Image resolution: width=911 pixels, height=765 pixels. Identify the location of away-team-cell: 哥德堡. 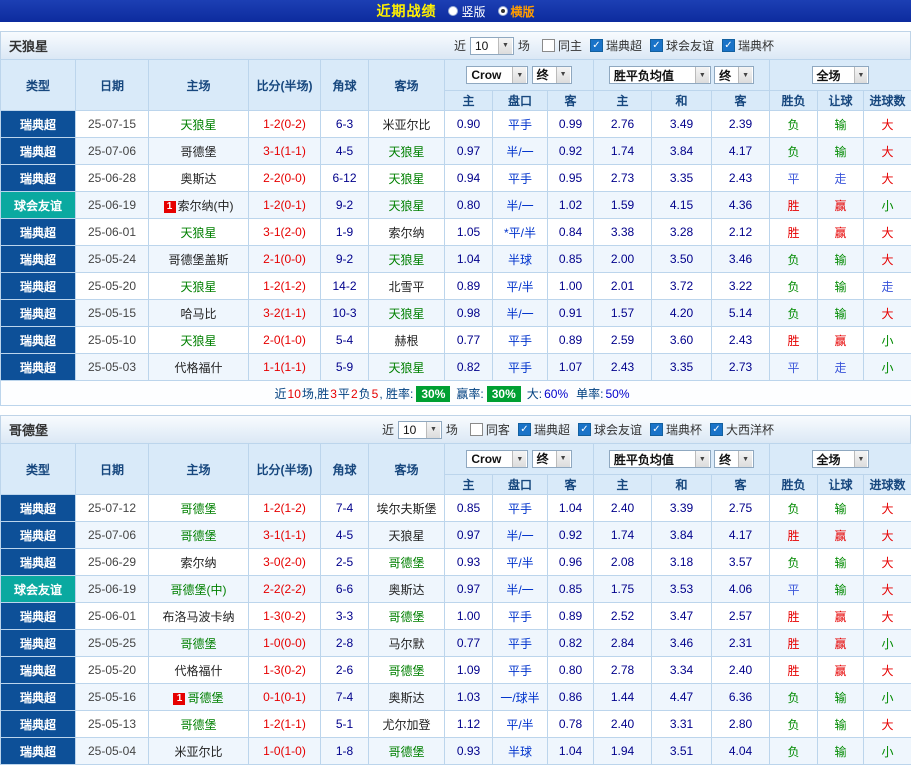
(407, 562).